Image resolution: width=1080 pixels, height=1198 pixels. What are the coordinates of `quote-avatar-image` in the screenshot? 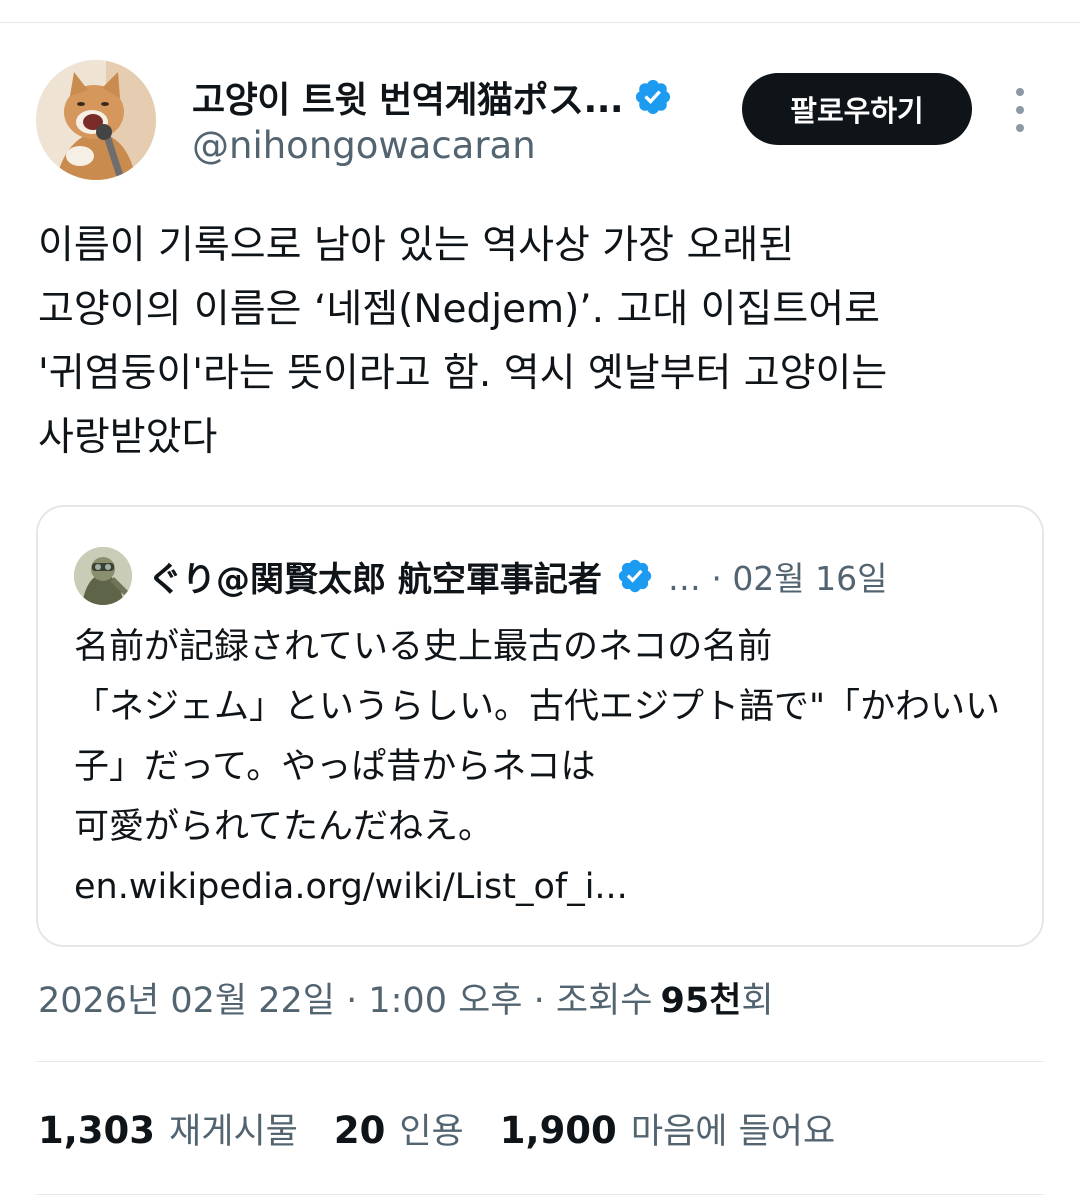 It's located at (103, 576).